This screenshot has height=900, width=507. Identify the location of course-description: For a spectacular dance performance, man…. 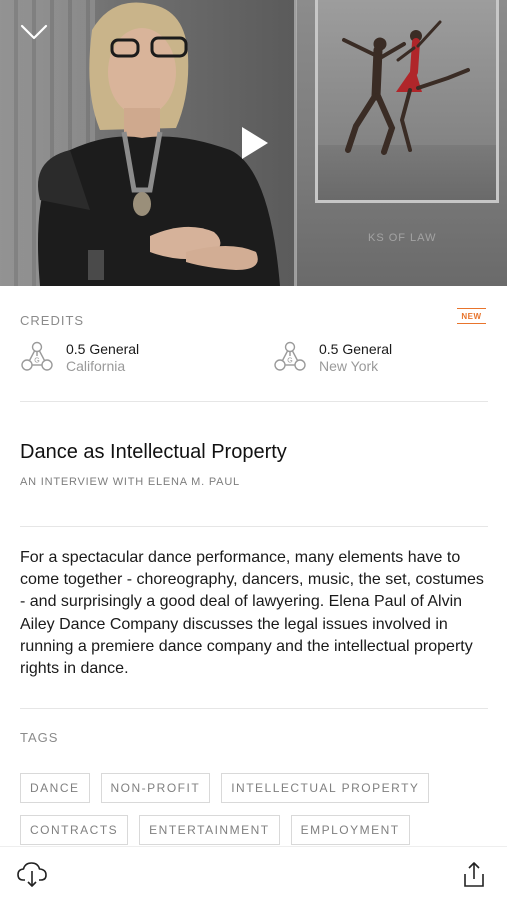
(252, 613).